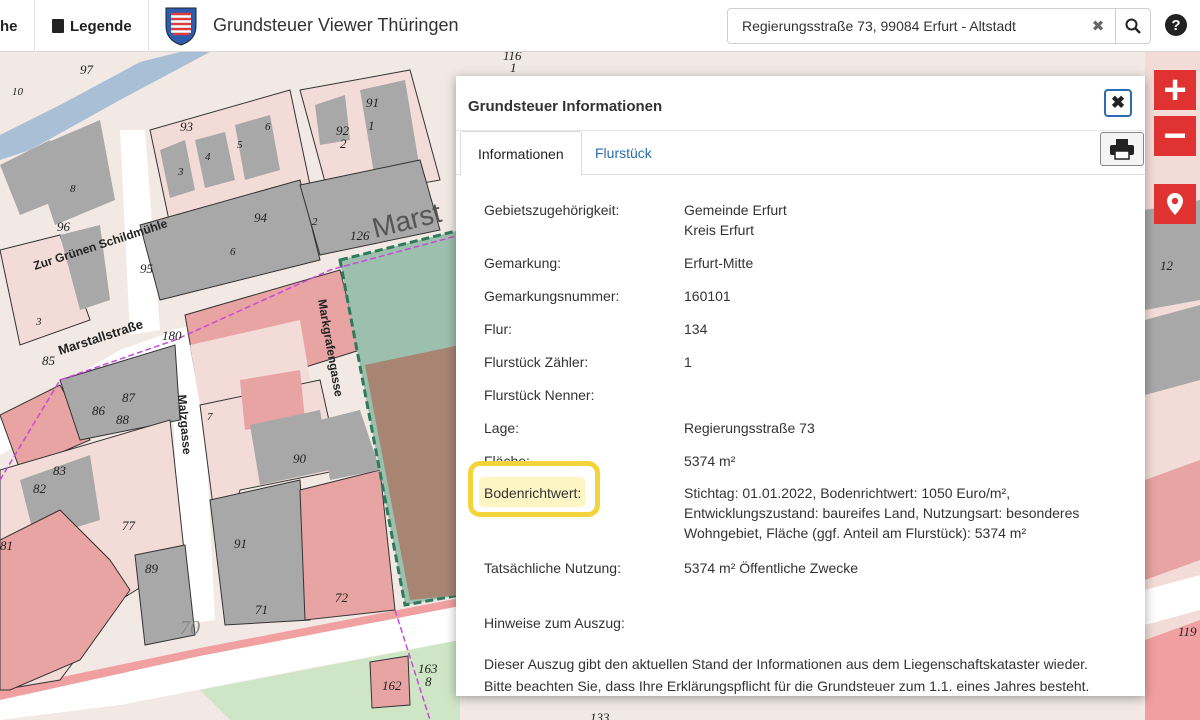  I want to click on info-label: Bodenrichtwert:, so click(533, 493).